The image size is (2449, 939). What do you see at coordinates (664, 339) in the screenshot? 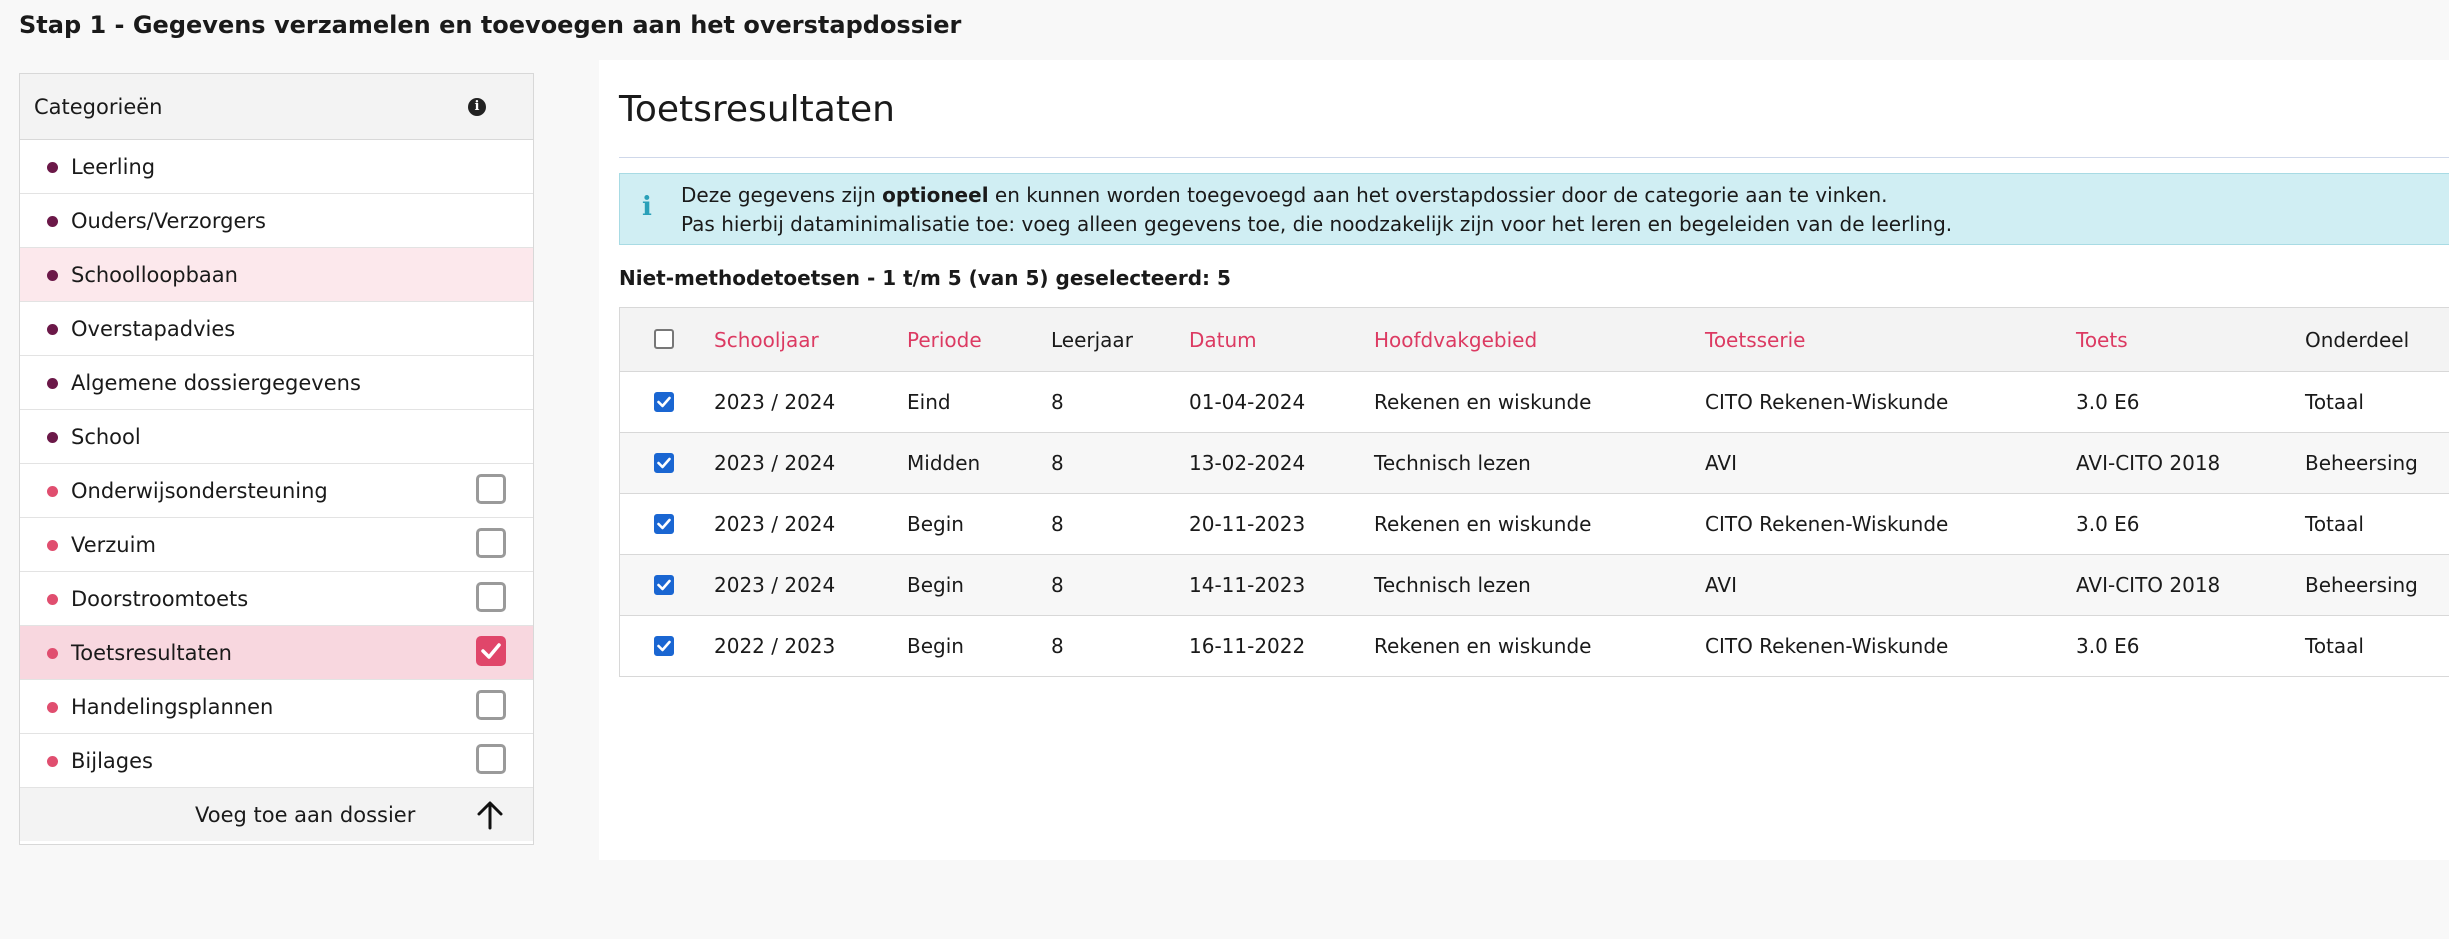
I see `select-all-checkbox` at bounding box center [664, 339].